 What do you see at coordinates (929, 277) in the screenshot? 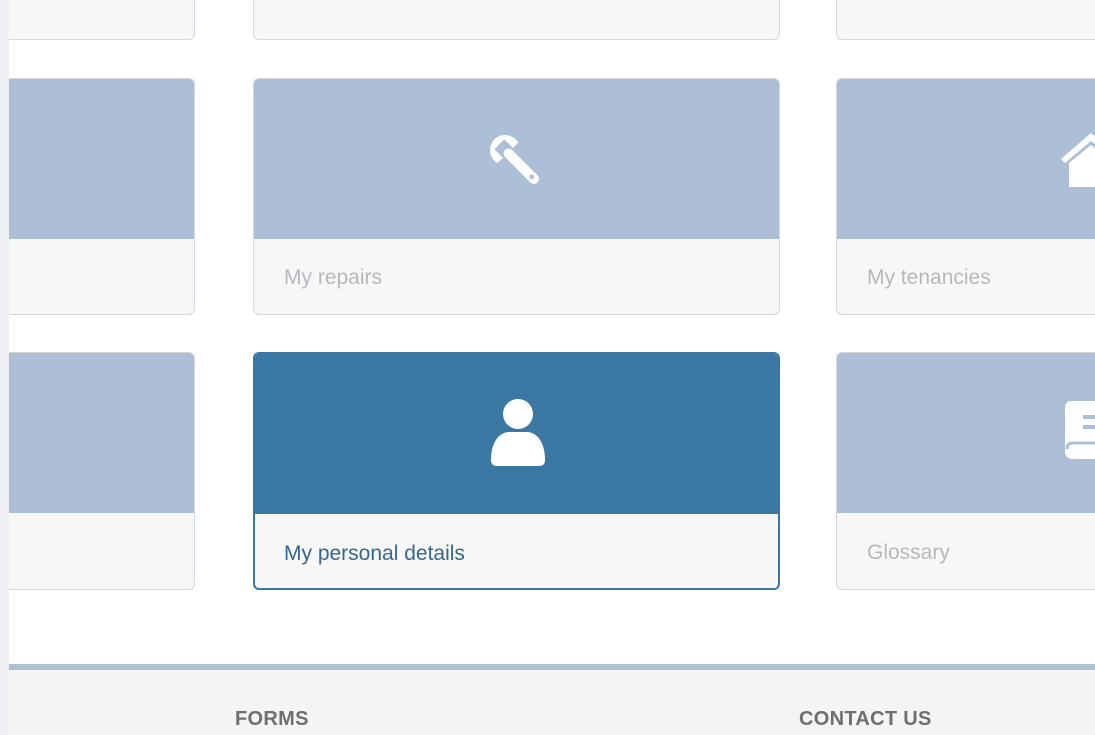
I see `tile-label: My tenancies` at bounding box center [929, 277].